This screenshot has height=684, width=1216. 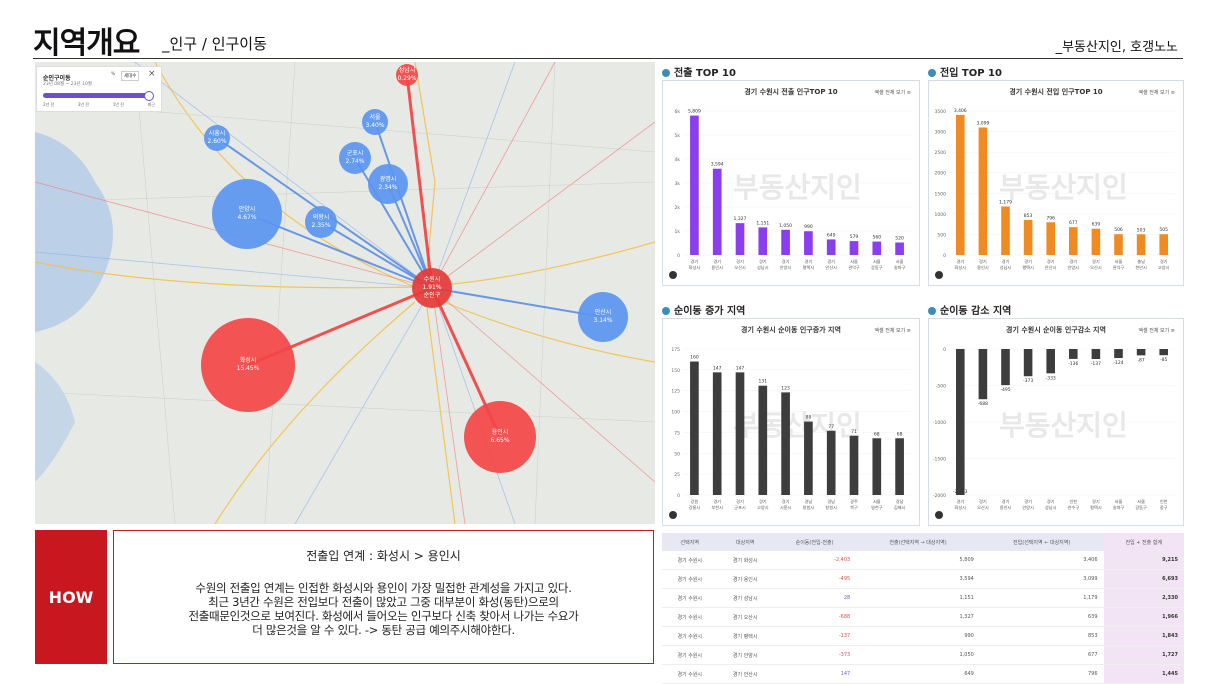 I want to click on y-tick-label: 25, so click(x=677, y=475).